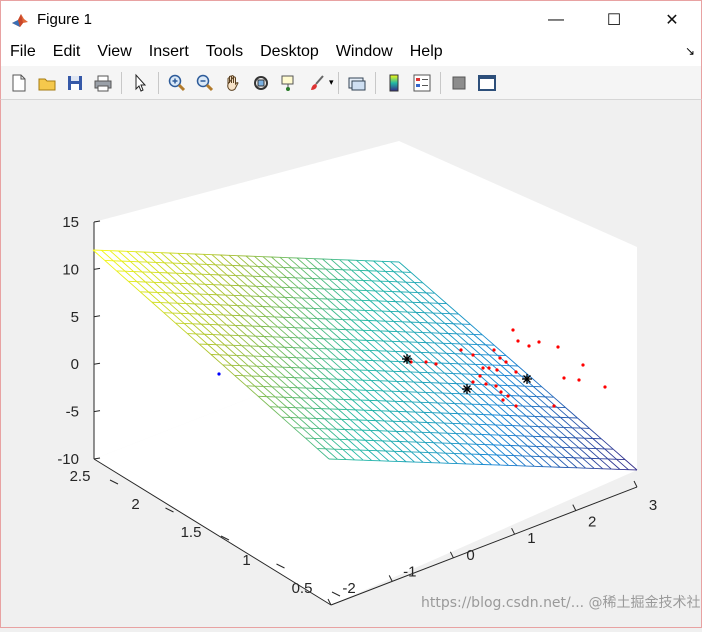 The width and height of the screenshot is (702, 632). I want to click on maximize-button: ☐, so click(614, 20).